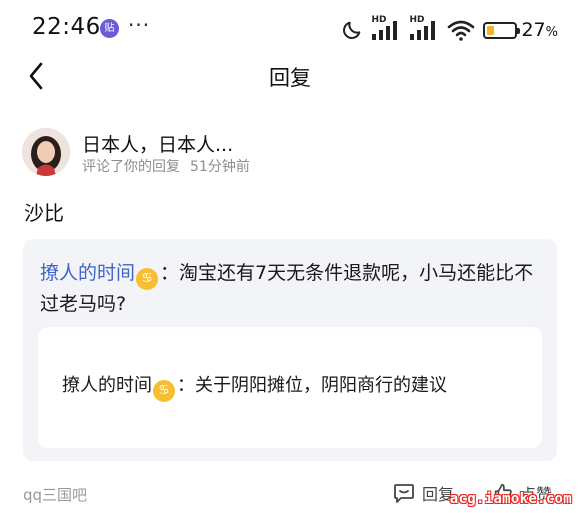 Image resolution: width=580 pixels, height=513 pixels. I want to click on battery-icon, so click(502, 30).